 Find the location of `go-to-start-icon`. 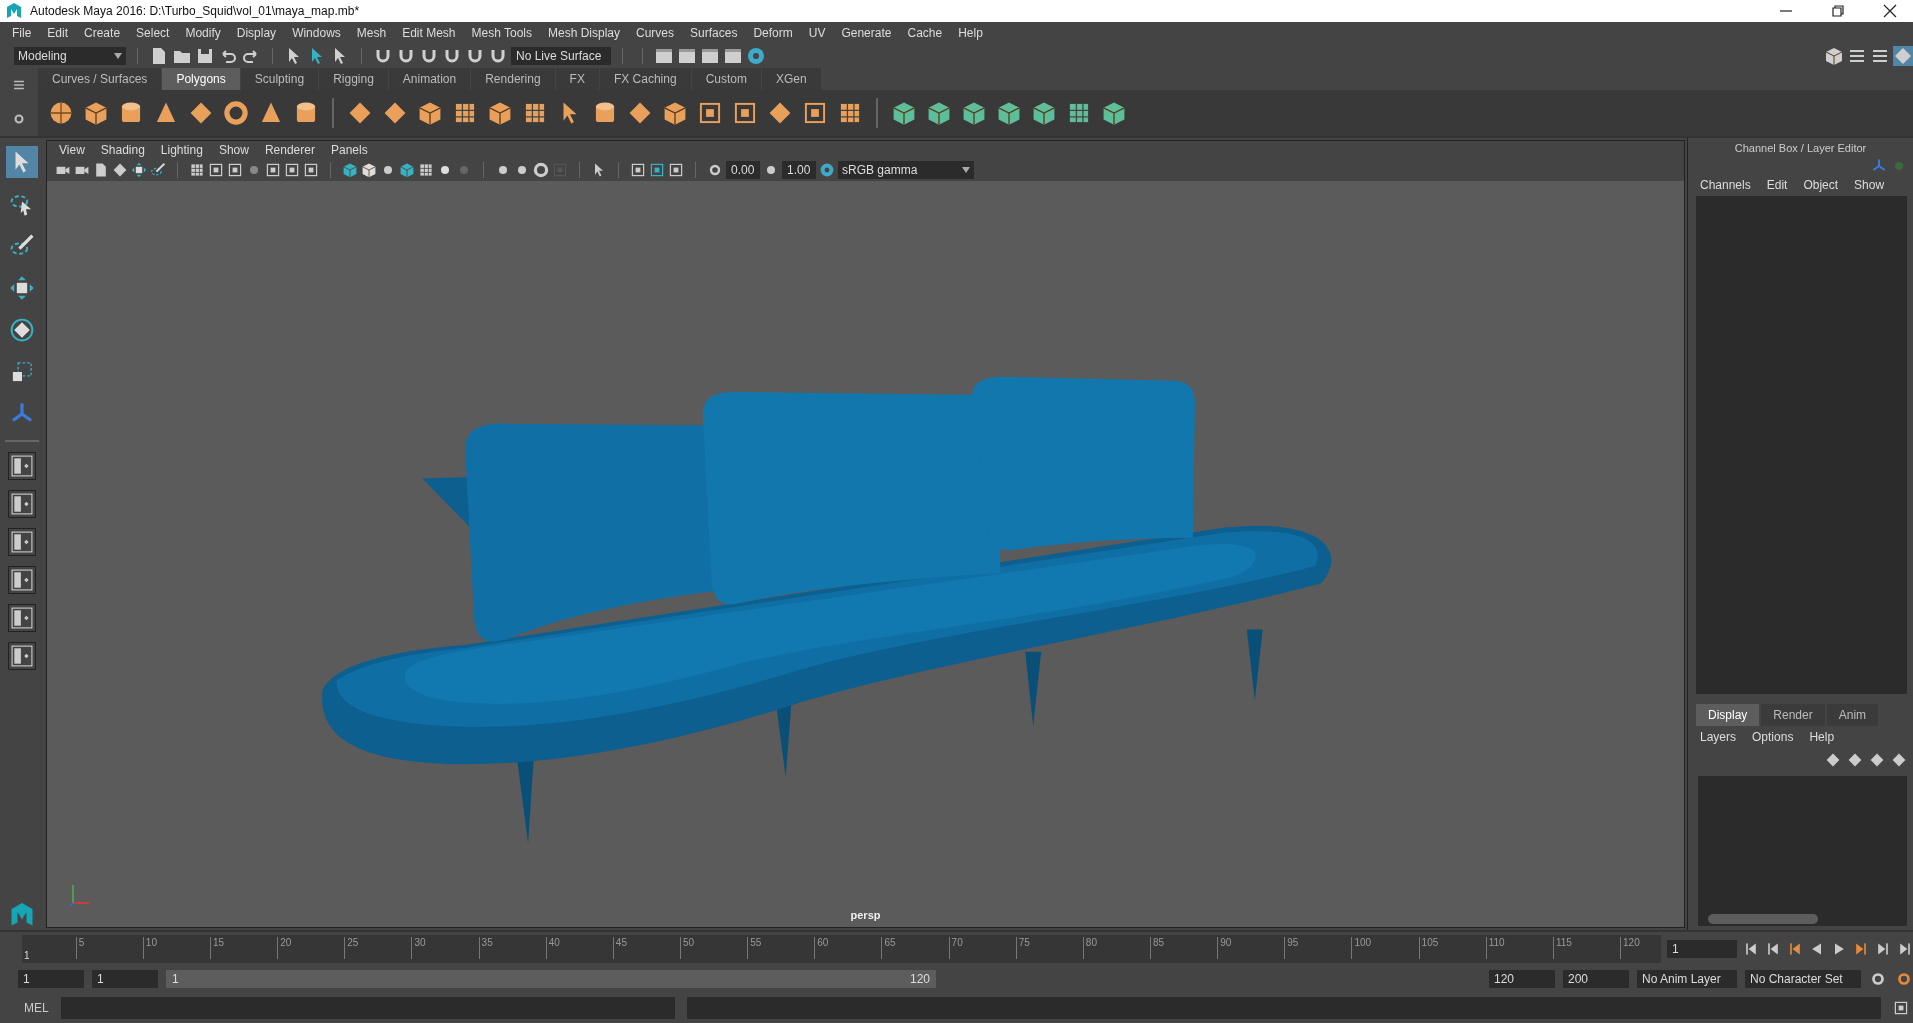

go-to-start-icon is located at coordinates (1751, 948).